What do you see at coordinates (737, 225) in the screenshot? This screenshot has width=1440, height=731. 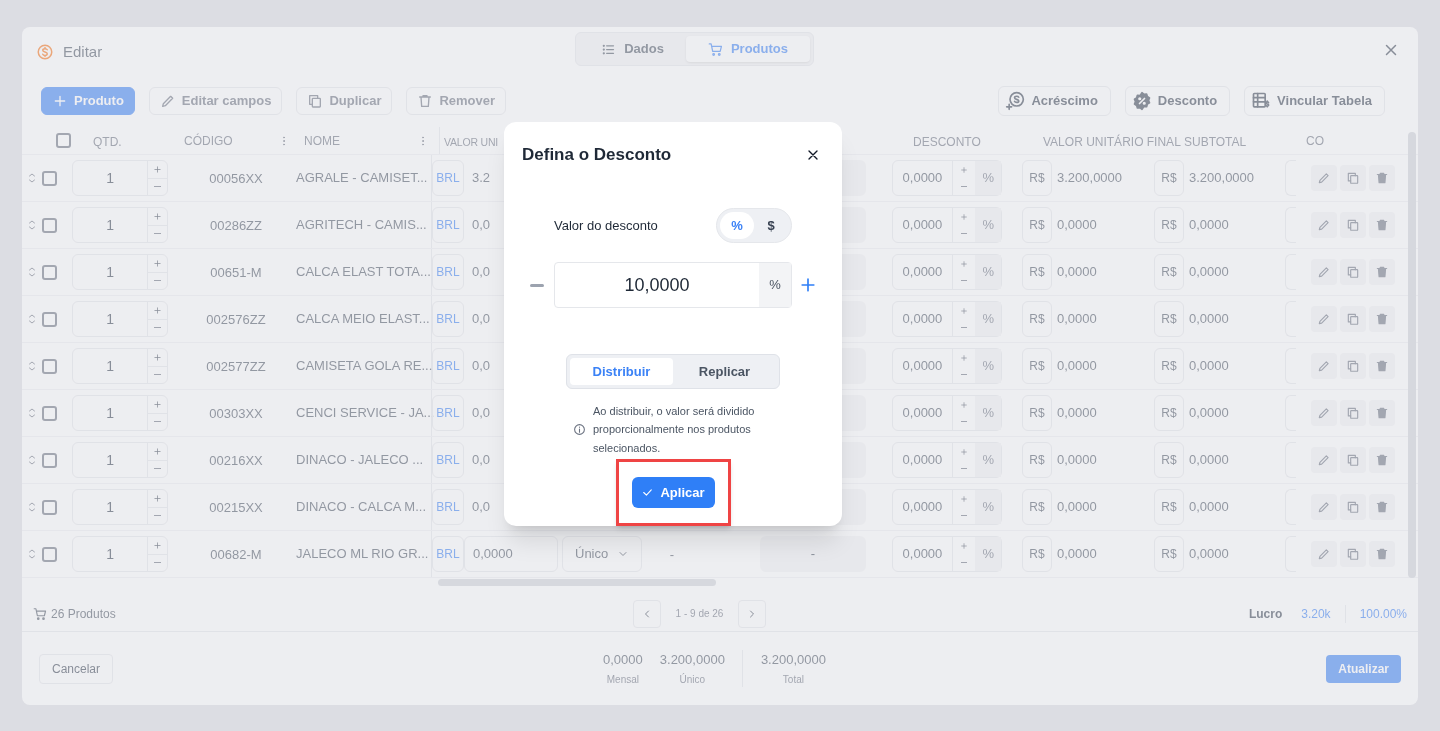 I see `unit-option: %` at bounding box center [737, 225].